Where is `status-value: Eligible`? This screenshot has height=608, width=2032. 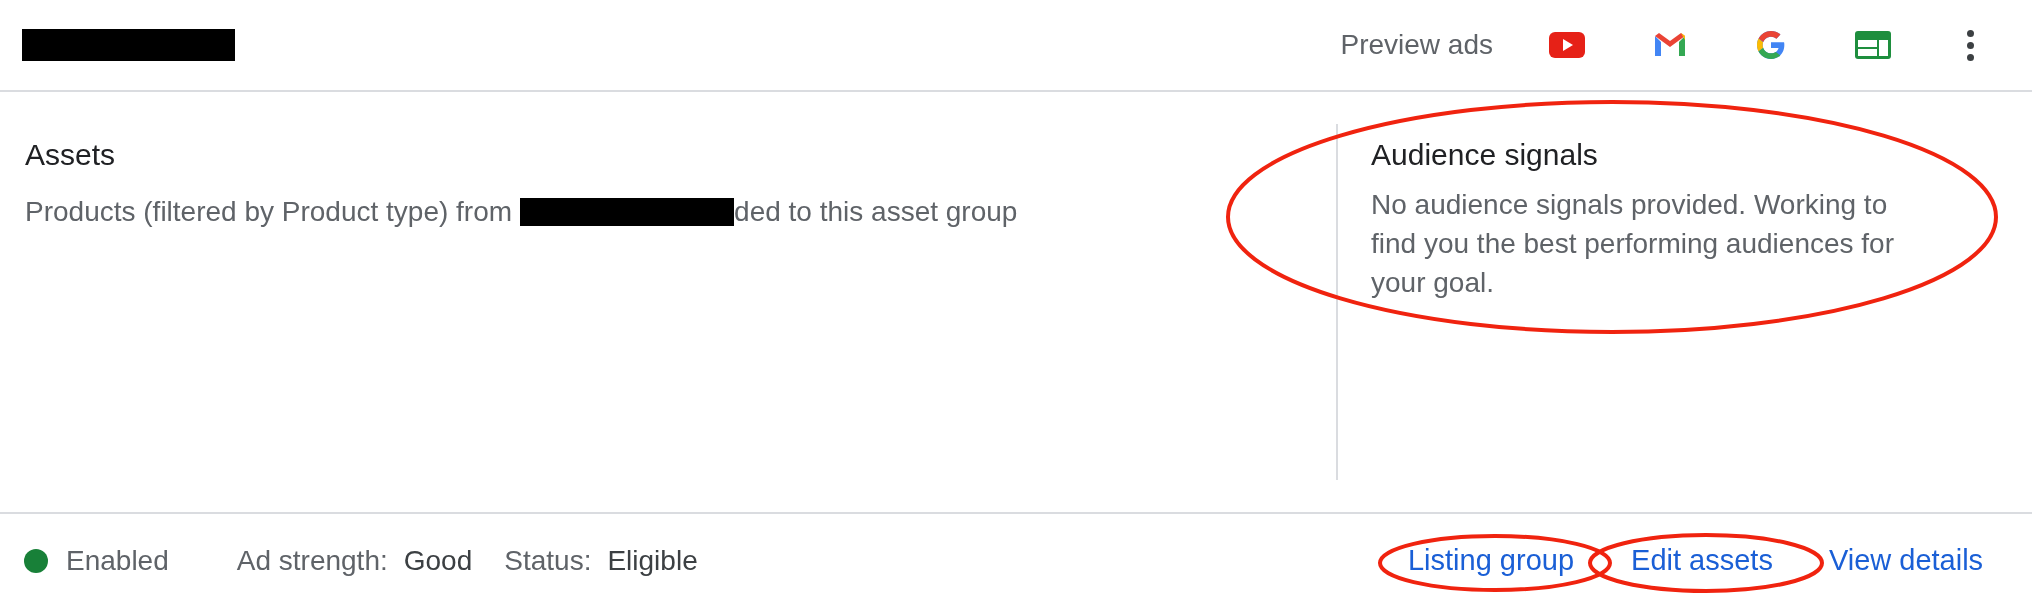 status-value: Eligible is located at coordinates (652, 561).